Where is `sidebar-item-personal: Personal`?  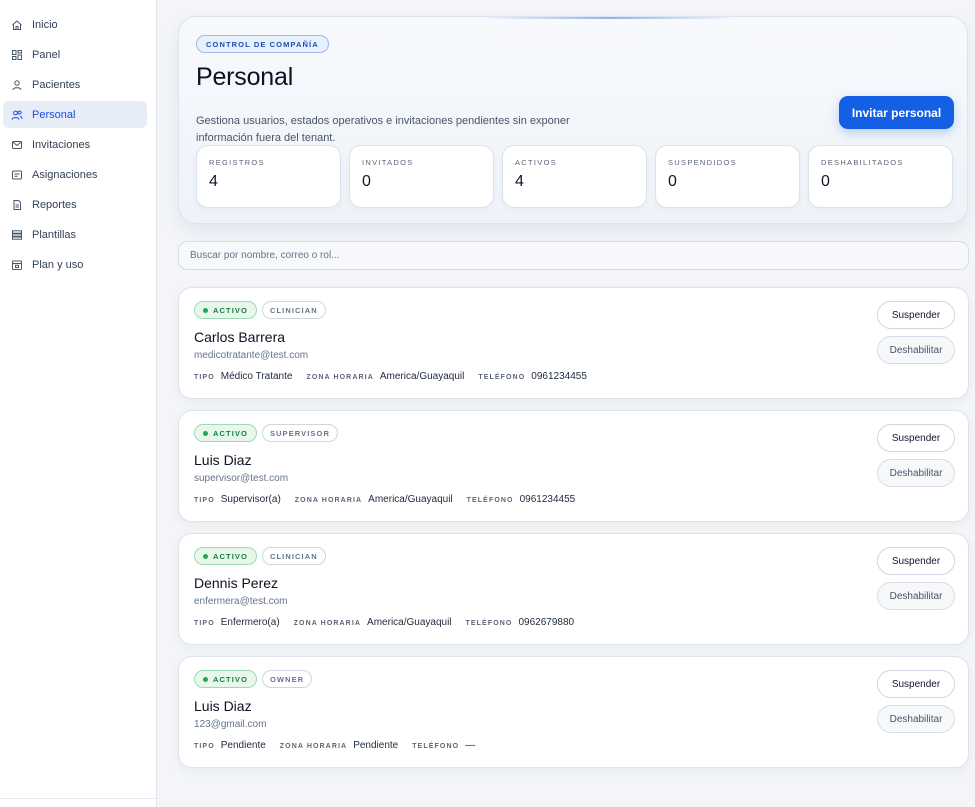 sidebar-item-personal: Personal is located at coordinates (75, 114).